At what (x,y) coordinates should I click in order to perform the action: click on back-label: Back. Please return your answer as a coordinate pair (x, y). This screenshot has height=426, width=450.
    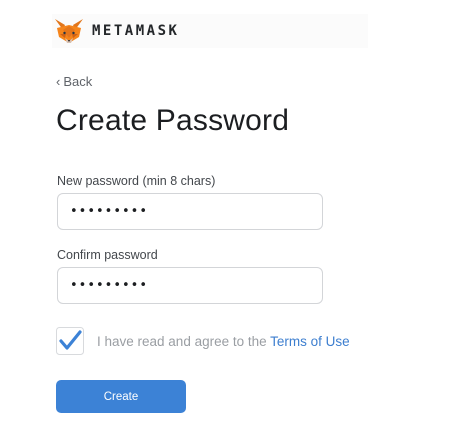
    Looking at the image, I should click on (78, 81).